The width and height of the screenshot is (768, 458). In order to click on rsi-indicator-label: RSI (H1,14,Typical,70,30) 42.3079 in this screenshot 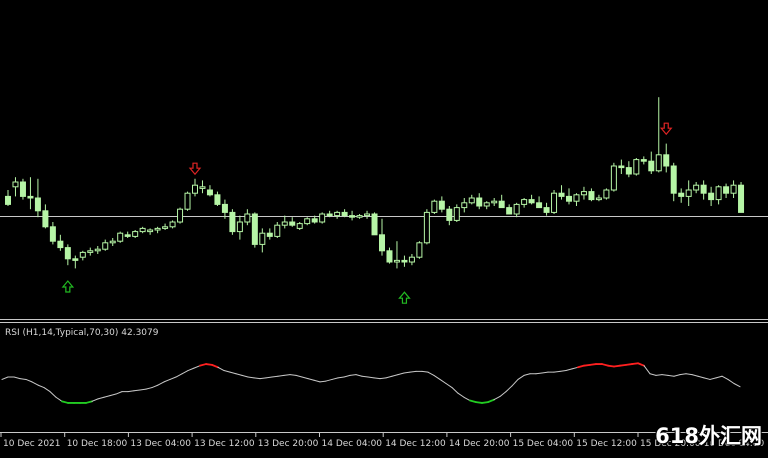, I will do `click(82, 333)`.